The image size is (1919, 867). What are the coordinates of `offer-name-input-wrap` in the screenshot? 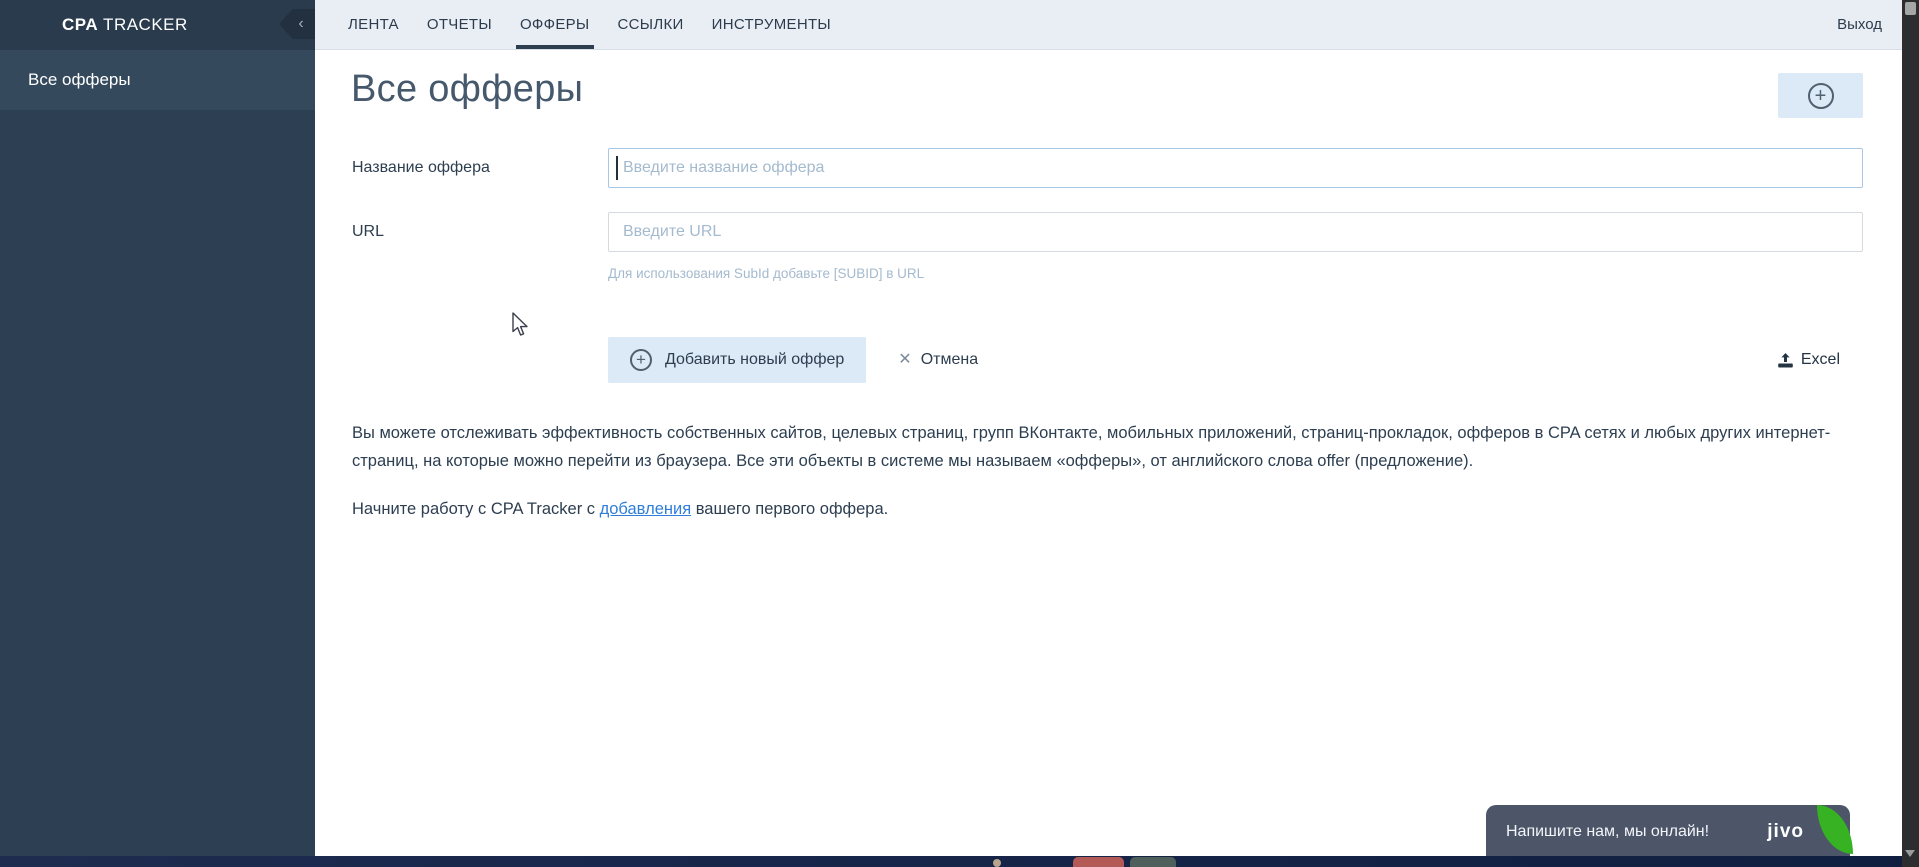 It's located at (1235, 168).